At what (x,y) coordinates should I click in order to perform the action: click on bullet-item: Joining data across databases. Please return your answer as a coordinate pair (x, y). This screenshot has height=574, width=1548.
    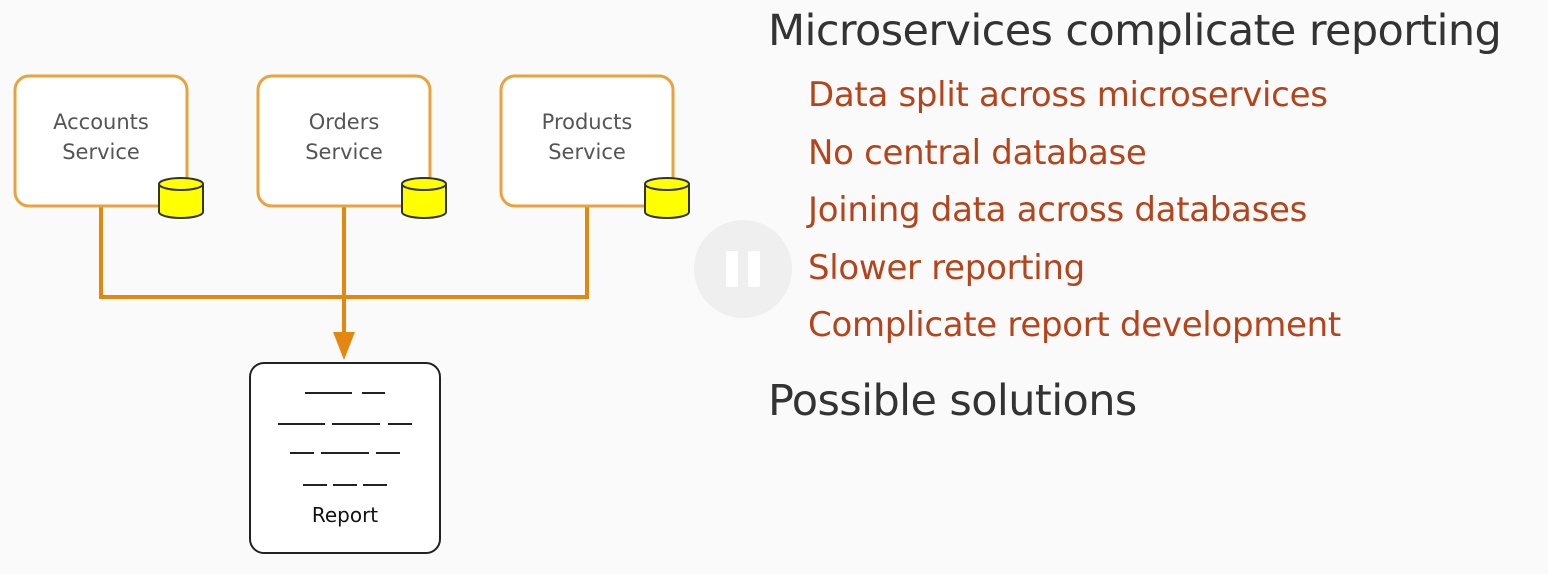
    Looking at the image, I should click on (1058, 210).